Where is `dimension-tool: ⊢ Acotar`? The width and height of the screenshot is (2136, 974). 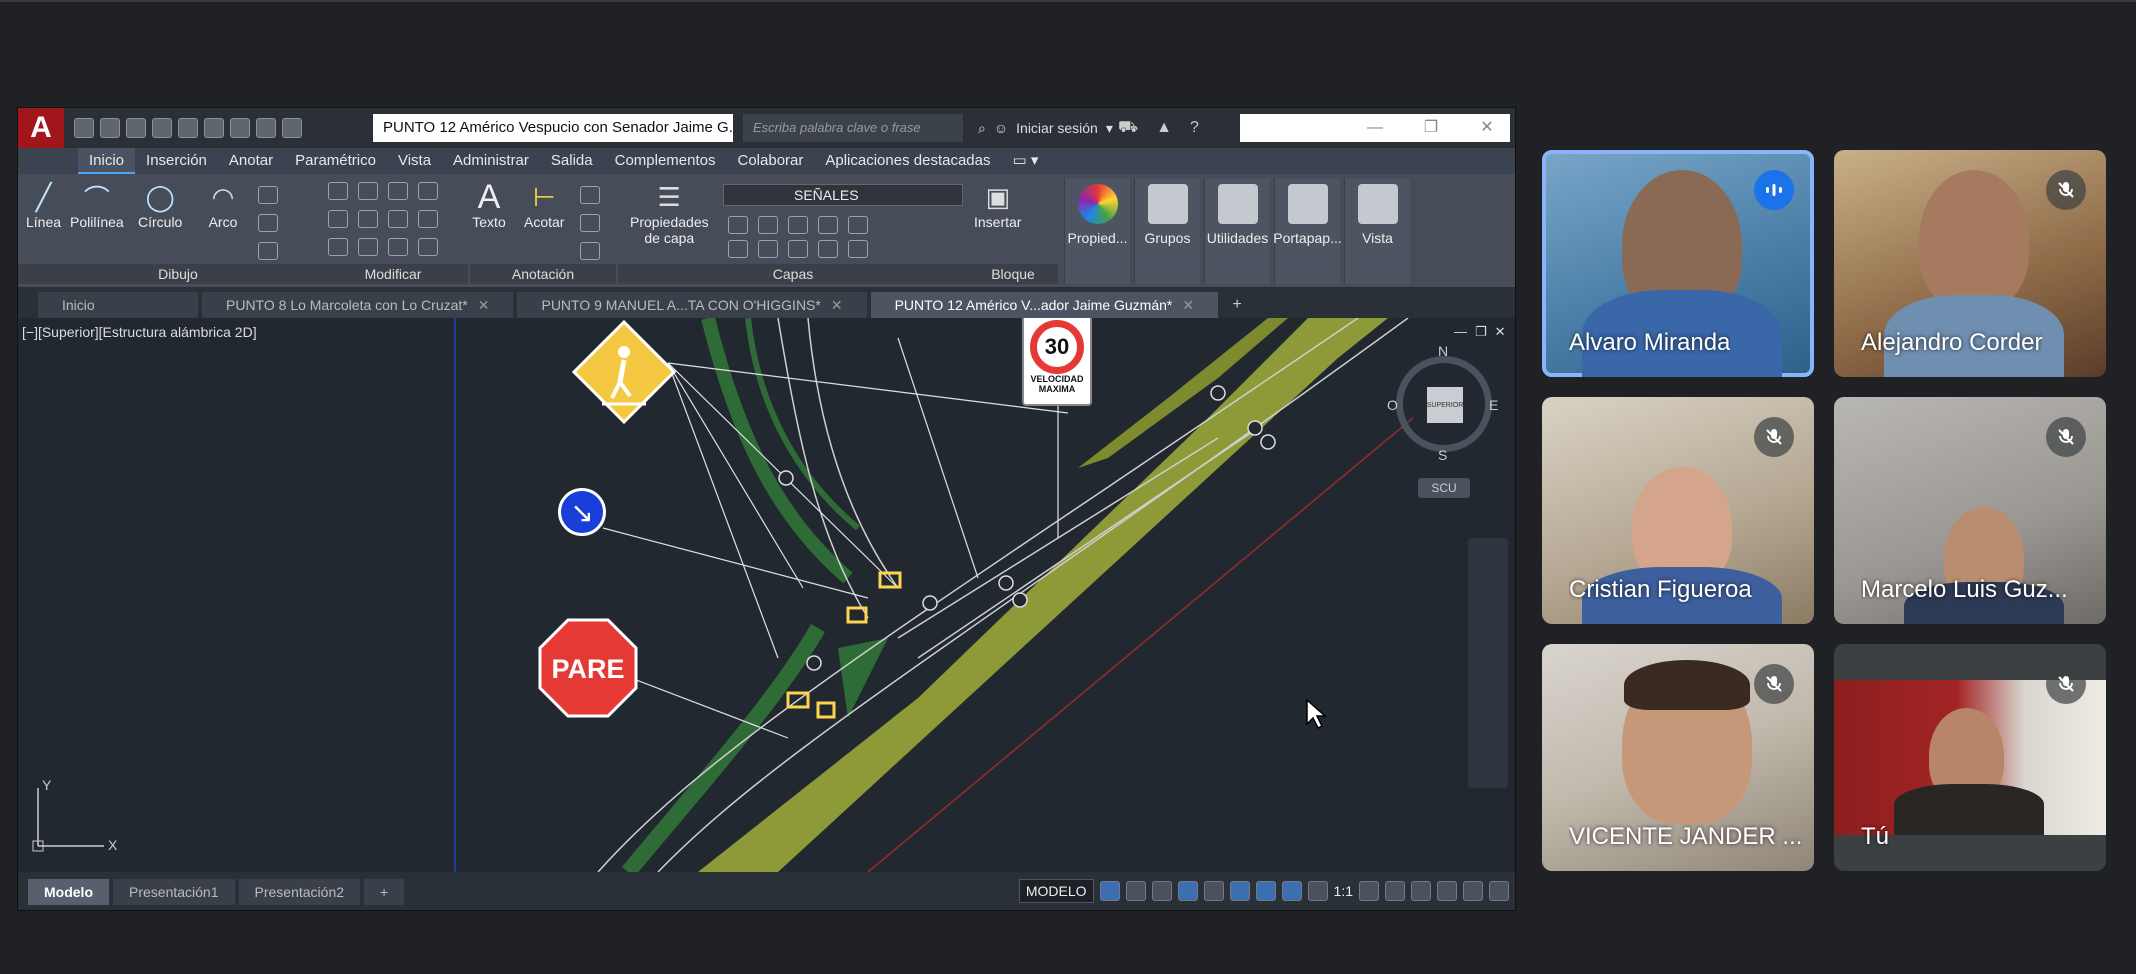
dimension-tool: ⊢ Acotar is located at coordinates (544, 205).